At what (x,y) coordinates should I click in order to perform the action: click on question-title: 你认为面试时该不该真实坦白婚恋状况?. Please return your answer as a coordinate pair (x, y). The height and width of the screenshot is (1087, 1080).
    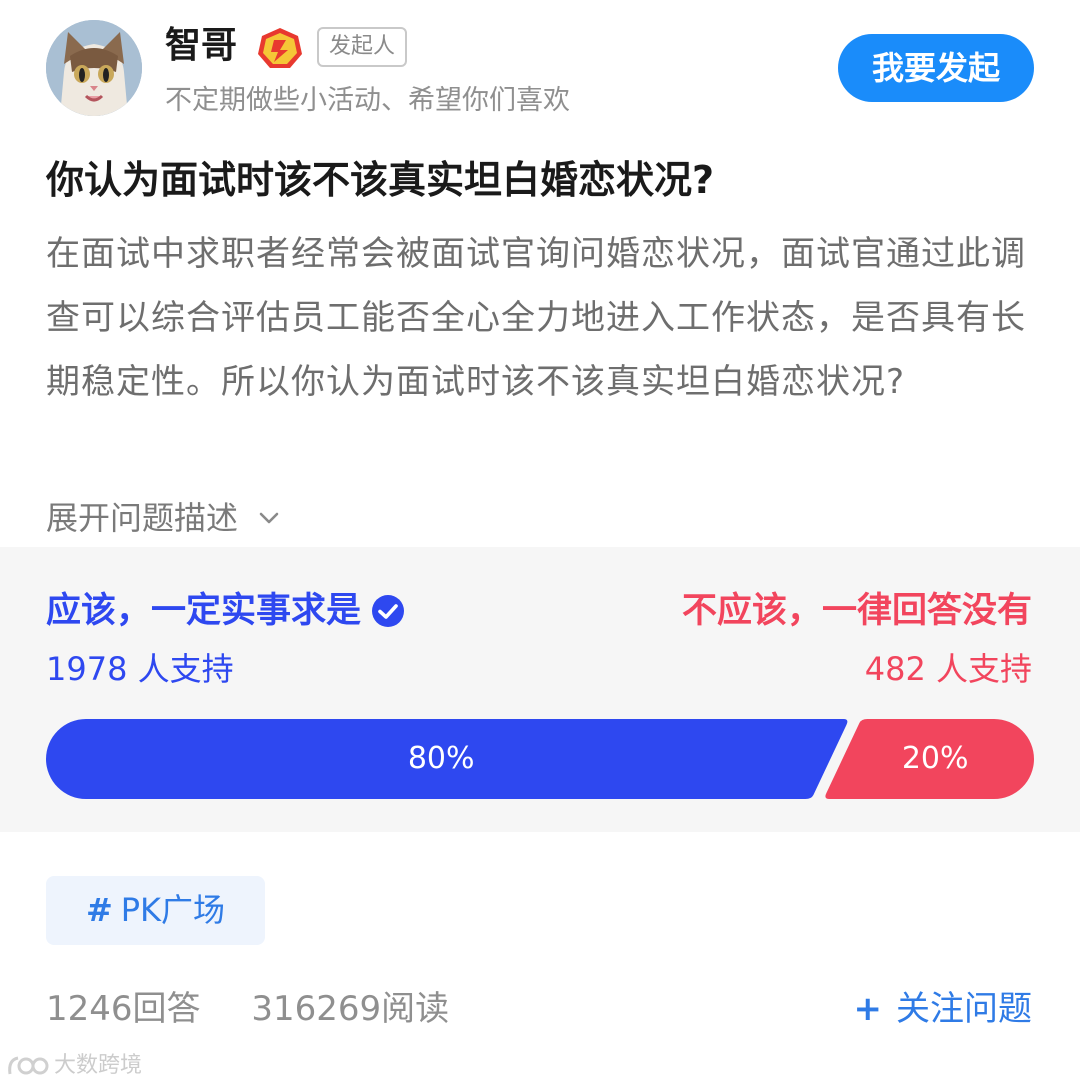
    Looking at the image, I should click on (546, 180).